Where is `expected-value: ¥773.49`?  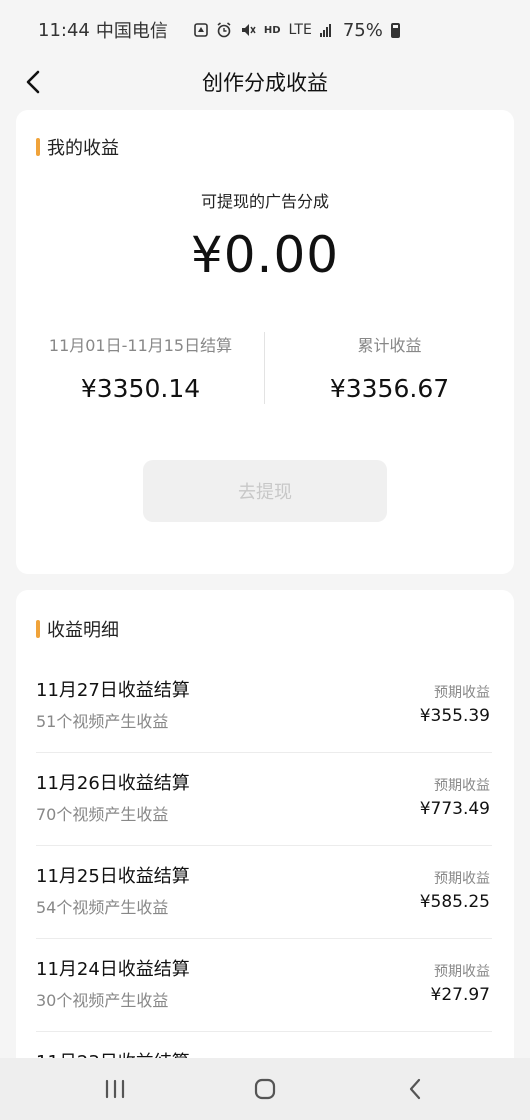 expected-value: ¥773.49 is located at coordinates (454, 809).